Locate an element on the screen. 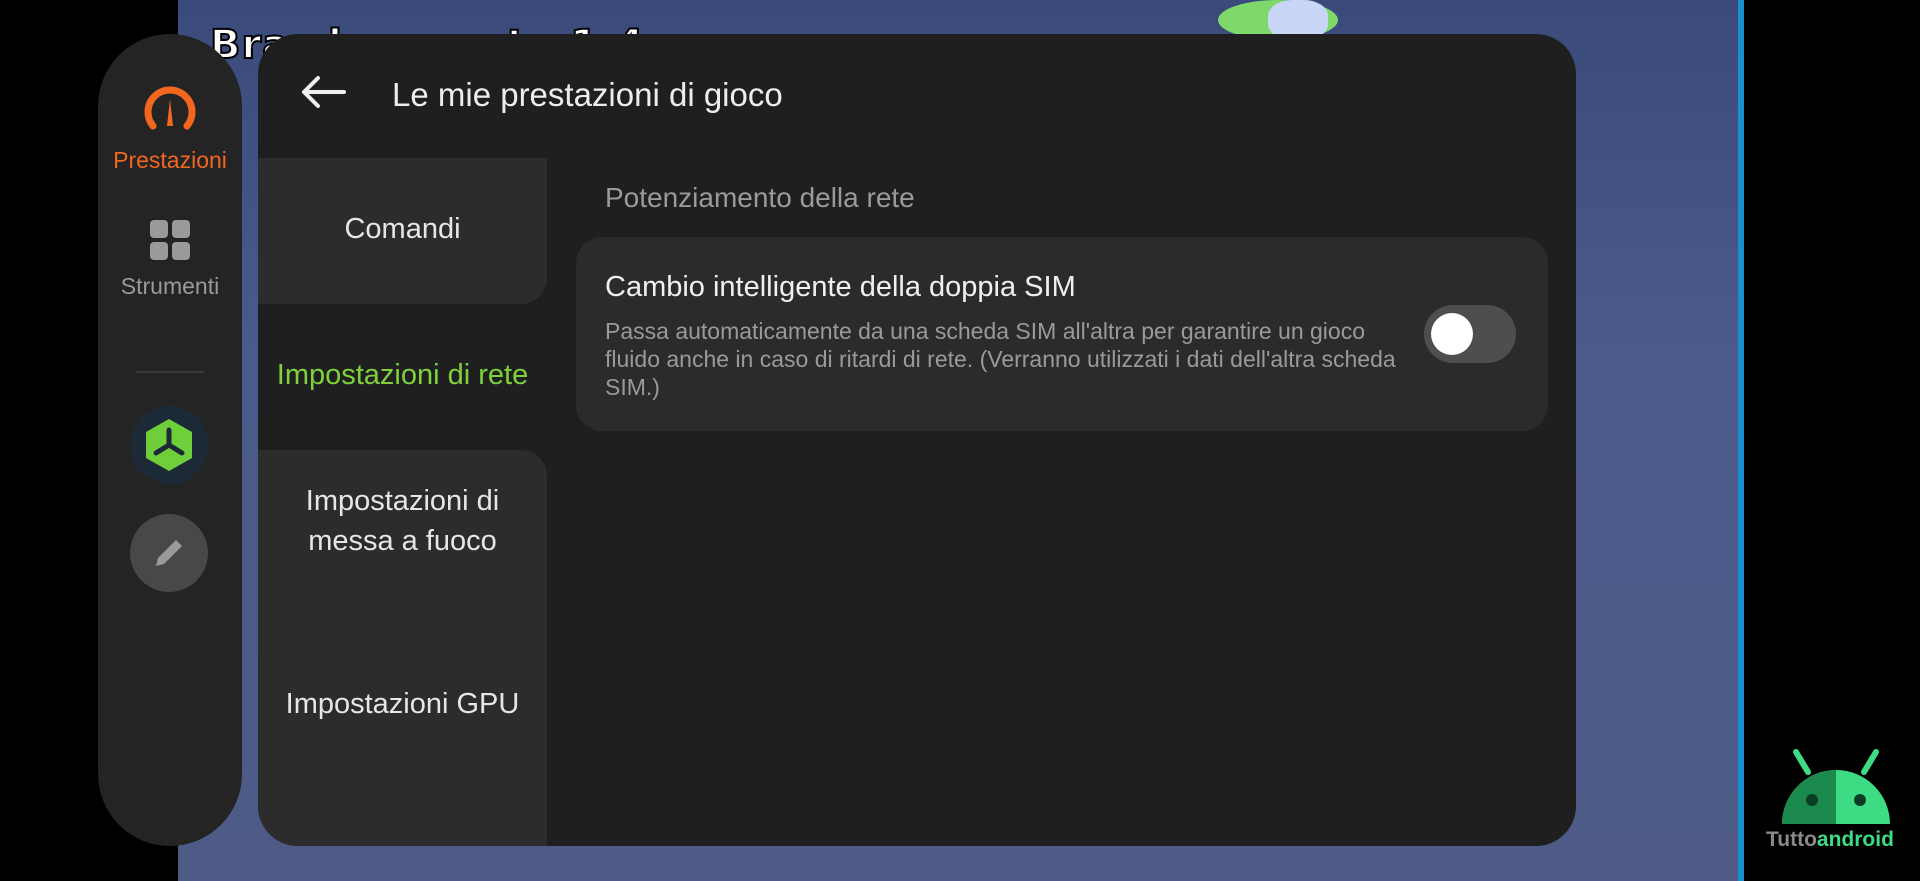 The image size is (1920, 881). rail-label: Prestazioni is located at coordinates (170, 160).